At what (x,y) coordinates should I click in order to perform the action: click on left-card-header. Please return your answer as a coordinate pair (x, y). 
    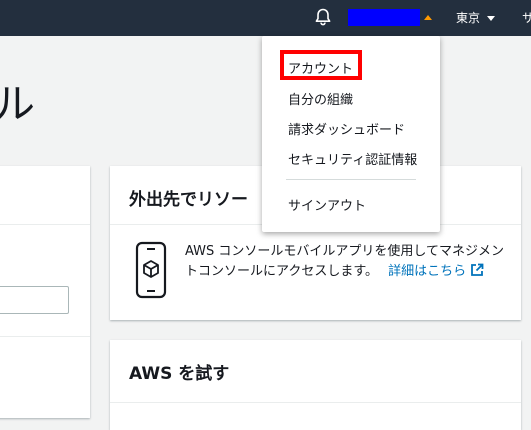
    Looking at the image, I should click on (45, 195).